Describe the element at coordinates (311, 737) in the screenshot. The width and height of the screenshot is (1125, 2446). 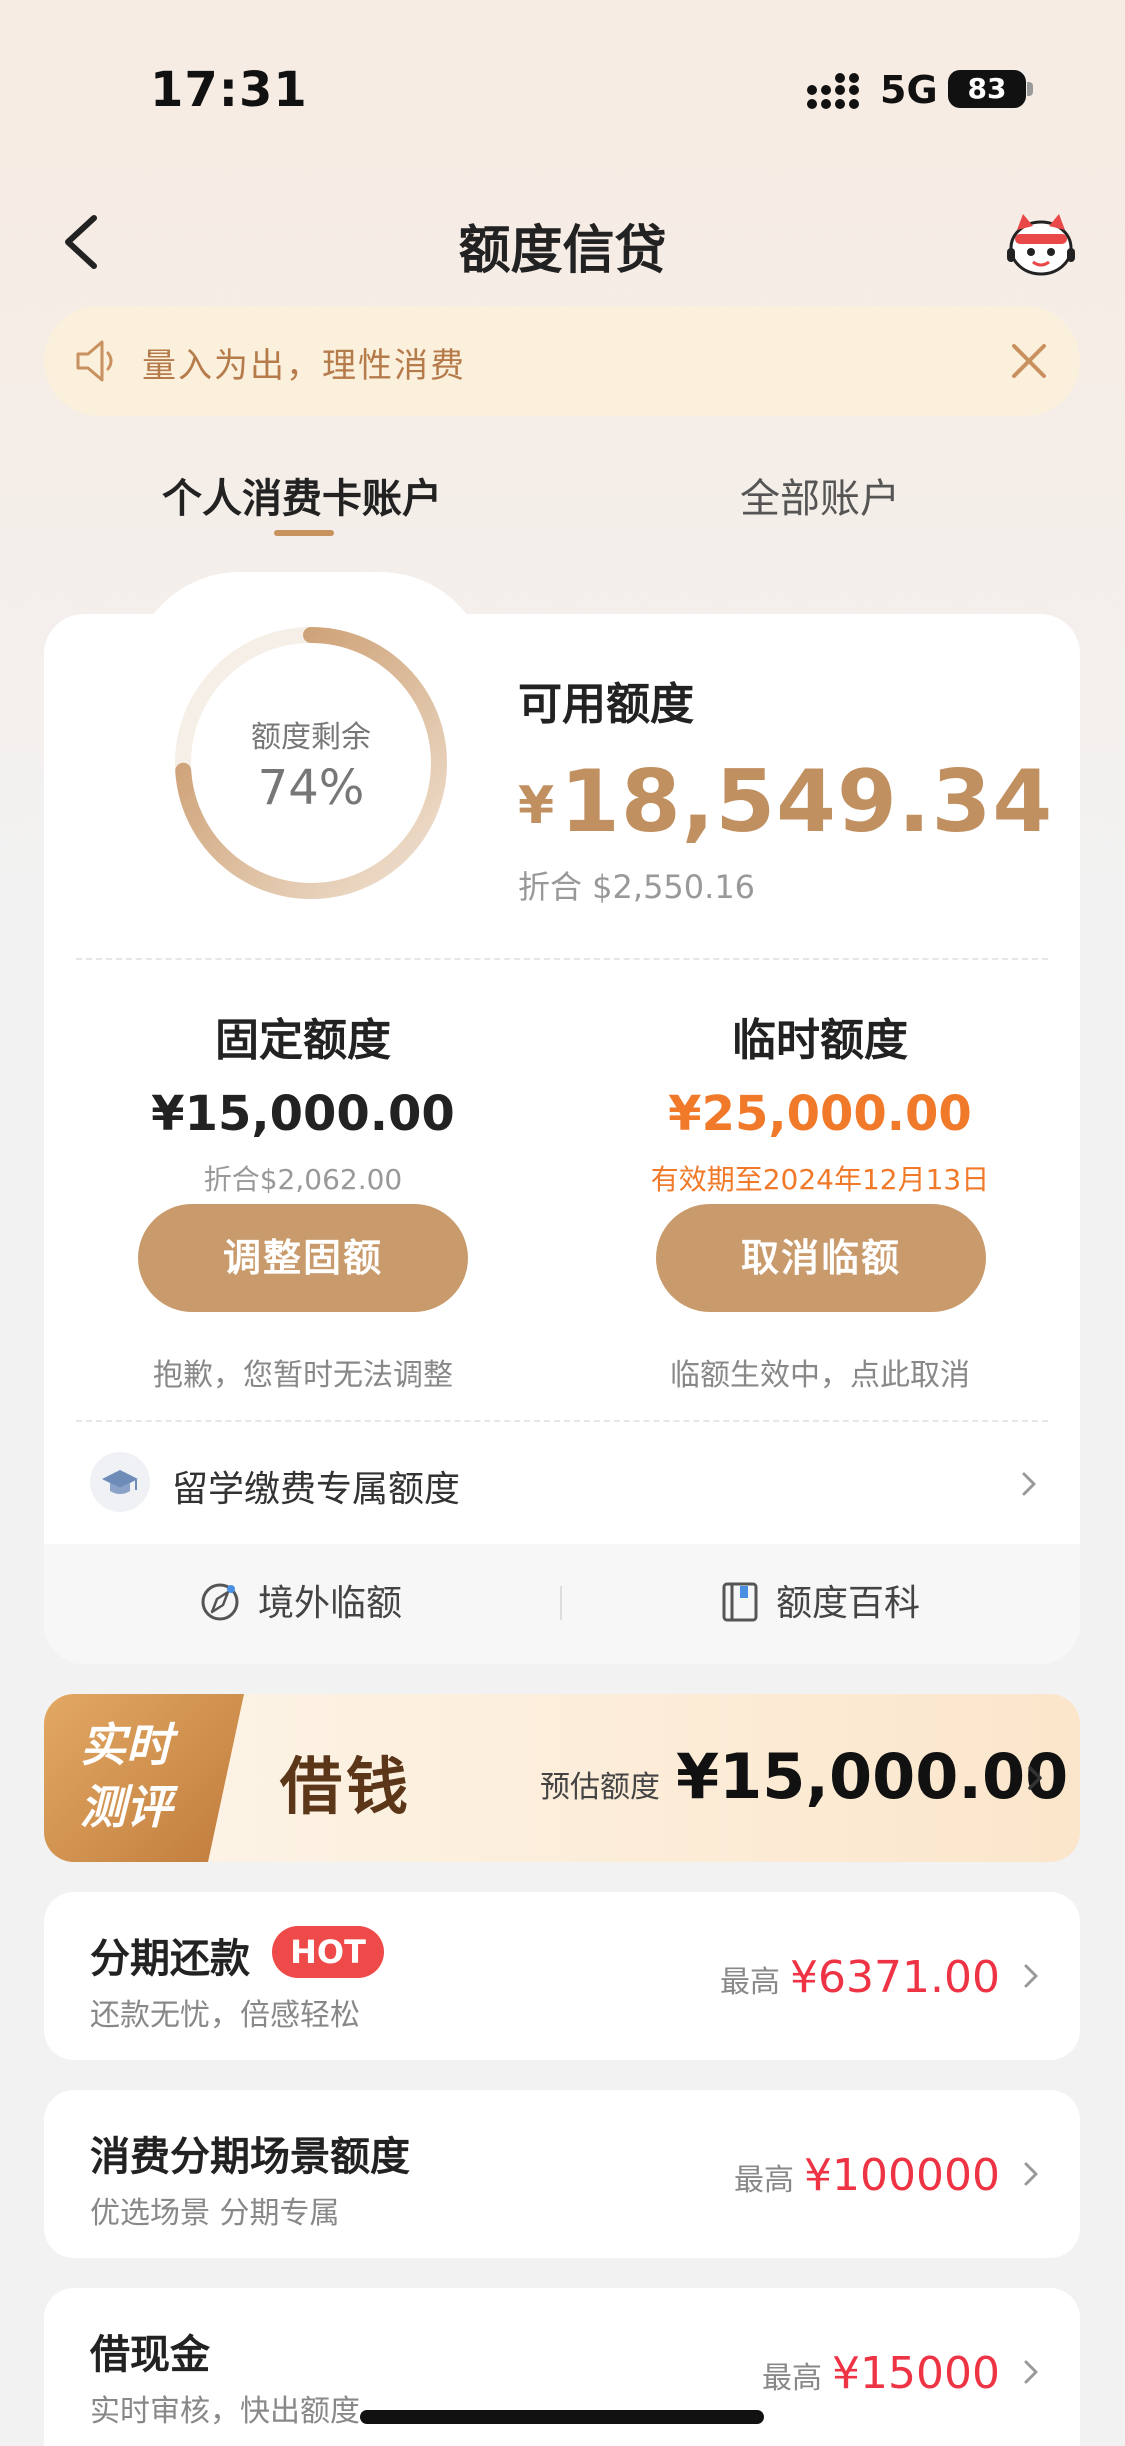
I see `ring-label: 额度剩余` at that location.